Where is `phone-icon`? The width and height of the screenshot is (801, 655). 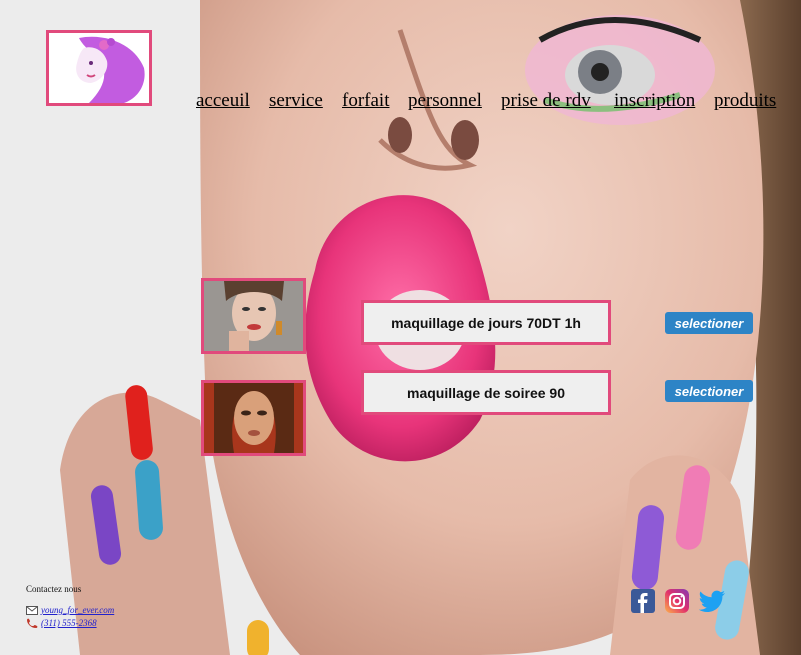 phone-icon is located at coordinates (32, 623).